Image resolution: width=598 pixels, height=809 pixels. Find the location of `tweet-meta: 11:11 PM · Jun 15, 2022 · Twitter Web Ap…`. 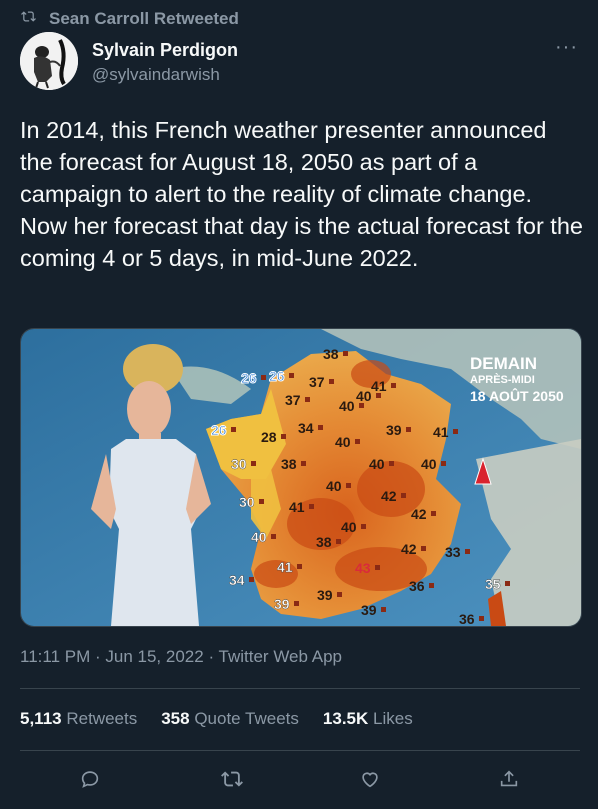

tweet-meta: 11:11 PM · Jun 15, 2022 · Twitter Web Ap… is located at coordinates (181, 657).